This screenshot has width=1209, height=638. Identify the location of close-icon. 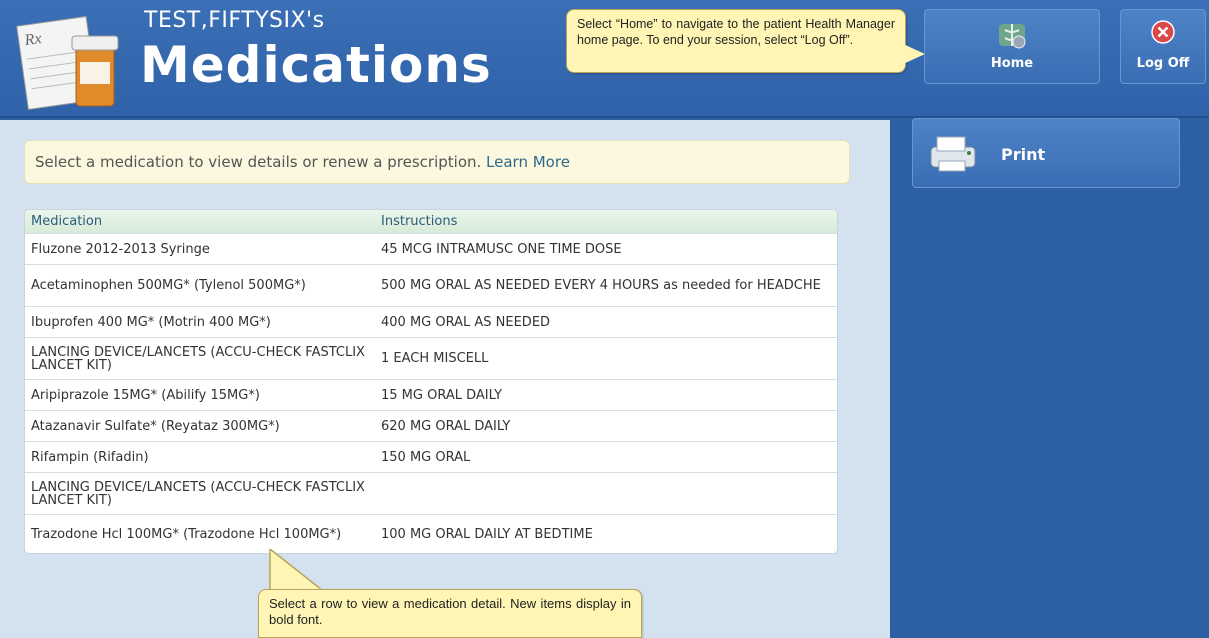
(1163, 32).